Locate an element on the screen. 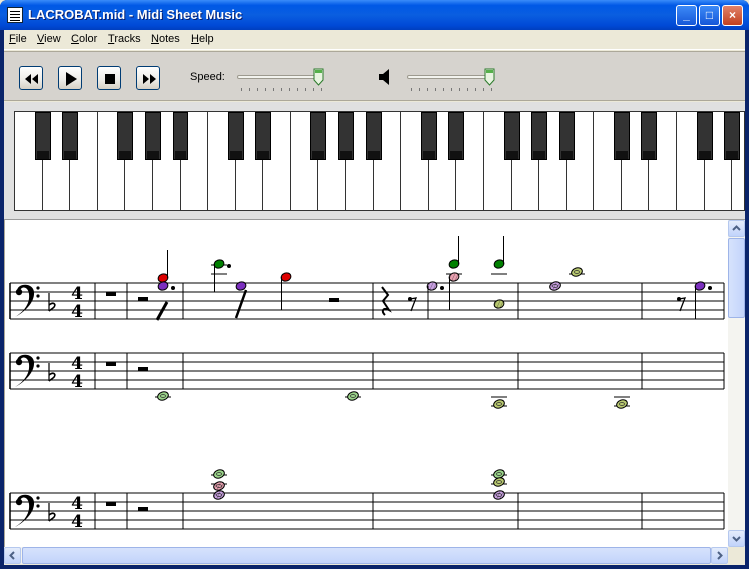 The image size is (749, 569). time-signature-top: 4 is located at coordinates (77, 504).